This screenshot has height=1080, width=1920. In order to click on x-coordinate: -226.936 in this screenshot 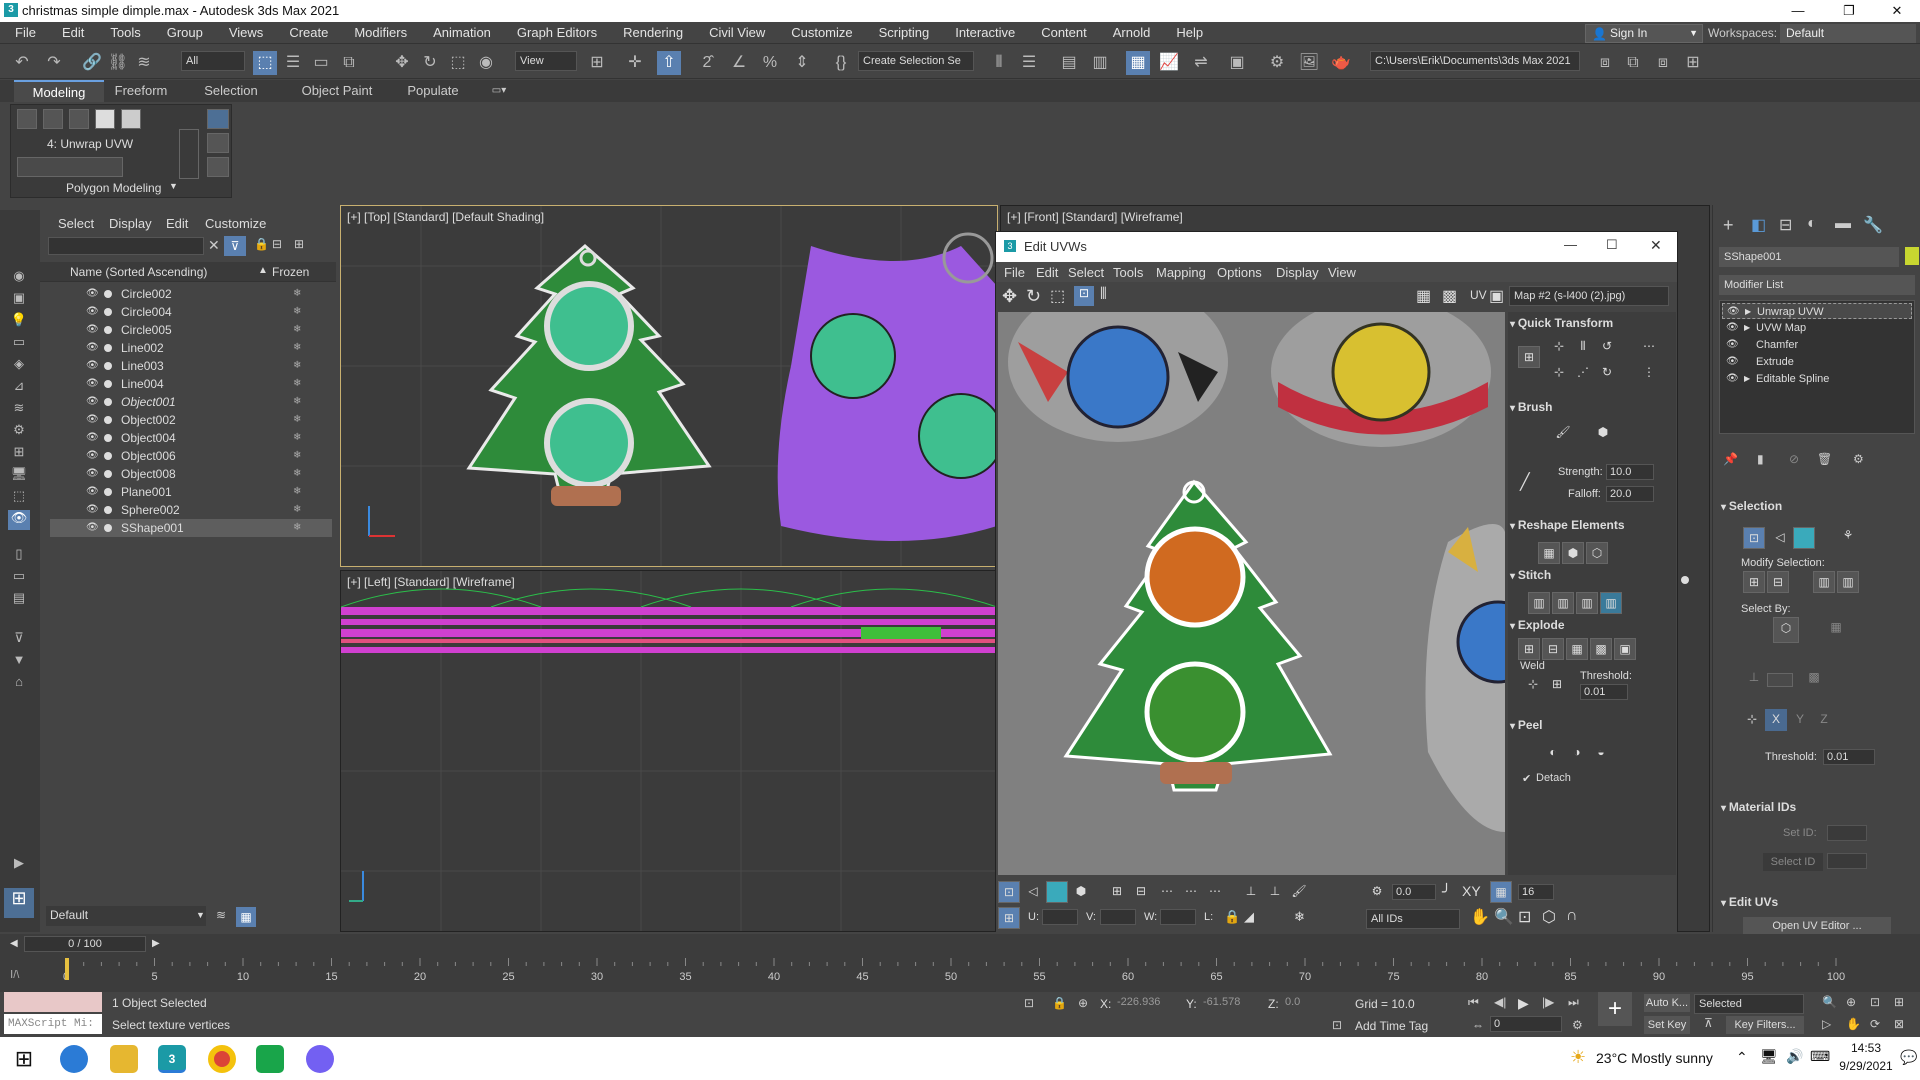, I will do `click(1142, 1003)`.